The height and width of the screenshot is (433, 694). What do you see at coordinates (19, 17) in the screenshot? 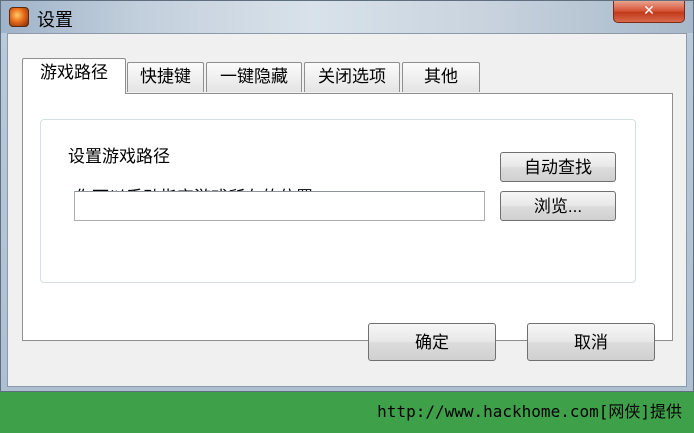
I see `app-icon` at bounding box center [19, 17].